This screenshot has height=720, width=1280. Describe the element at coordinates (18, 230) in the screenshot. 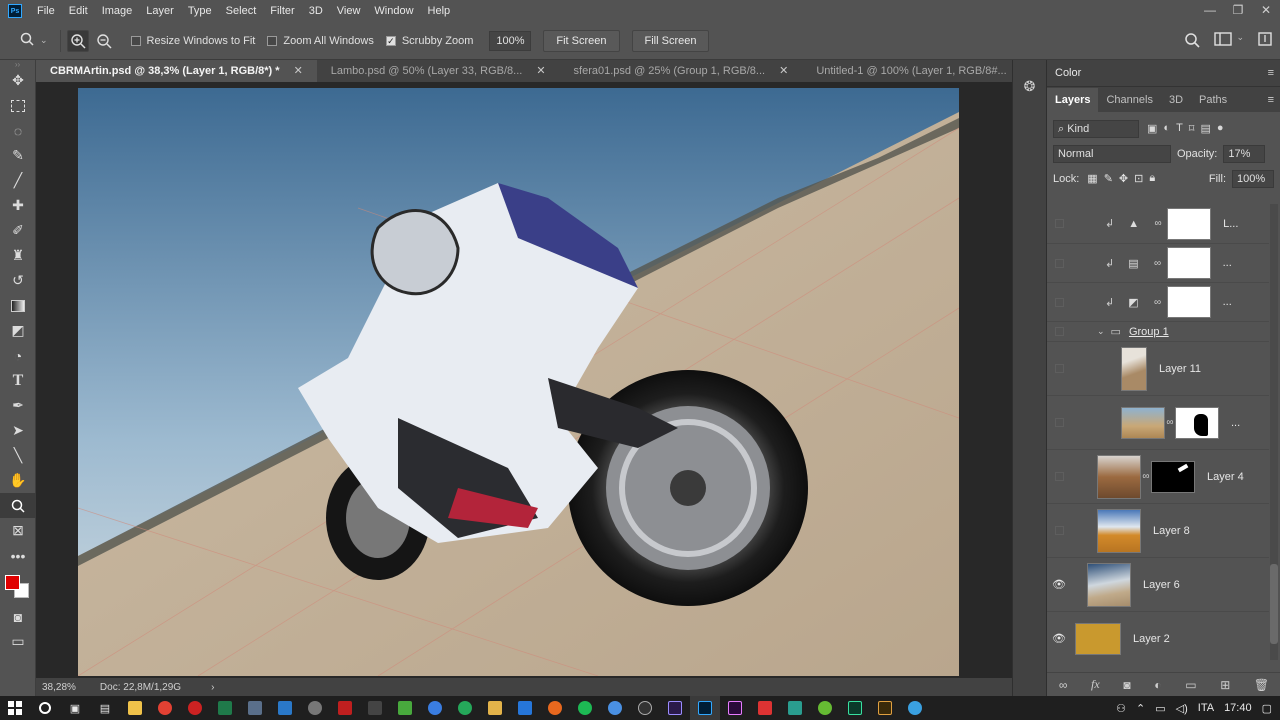

I see `brush-tool-icon: ✐` at that location.